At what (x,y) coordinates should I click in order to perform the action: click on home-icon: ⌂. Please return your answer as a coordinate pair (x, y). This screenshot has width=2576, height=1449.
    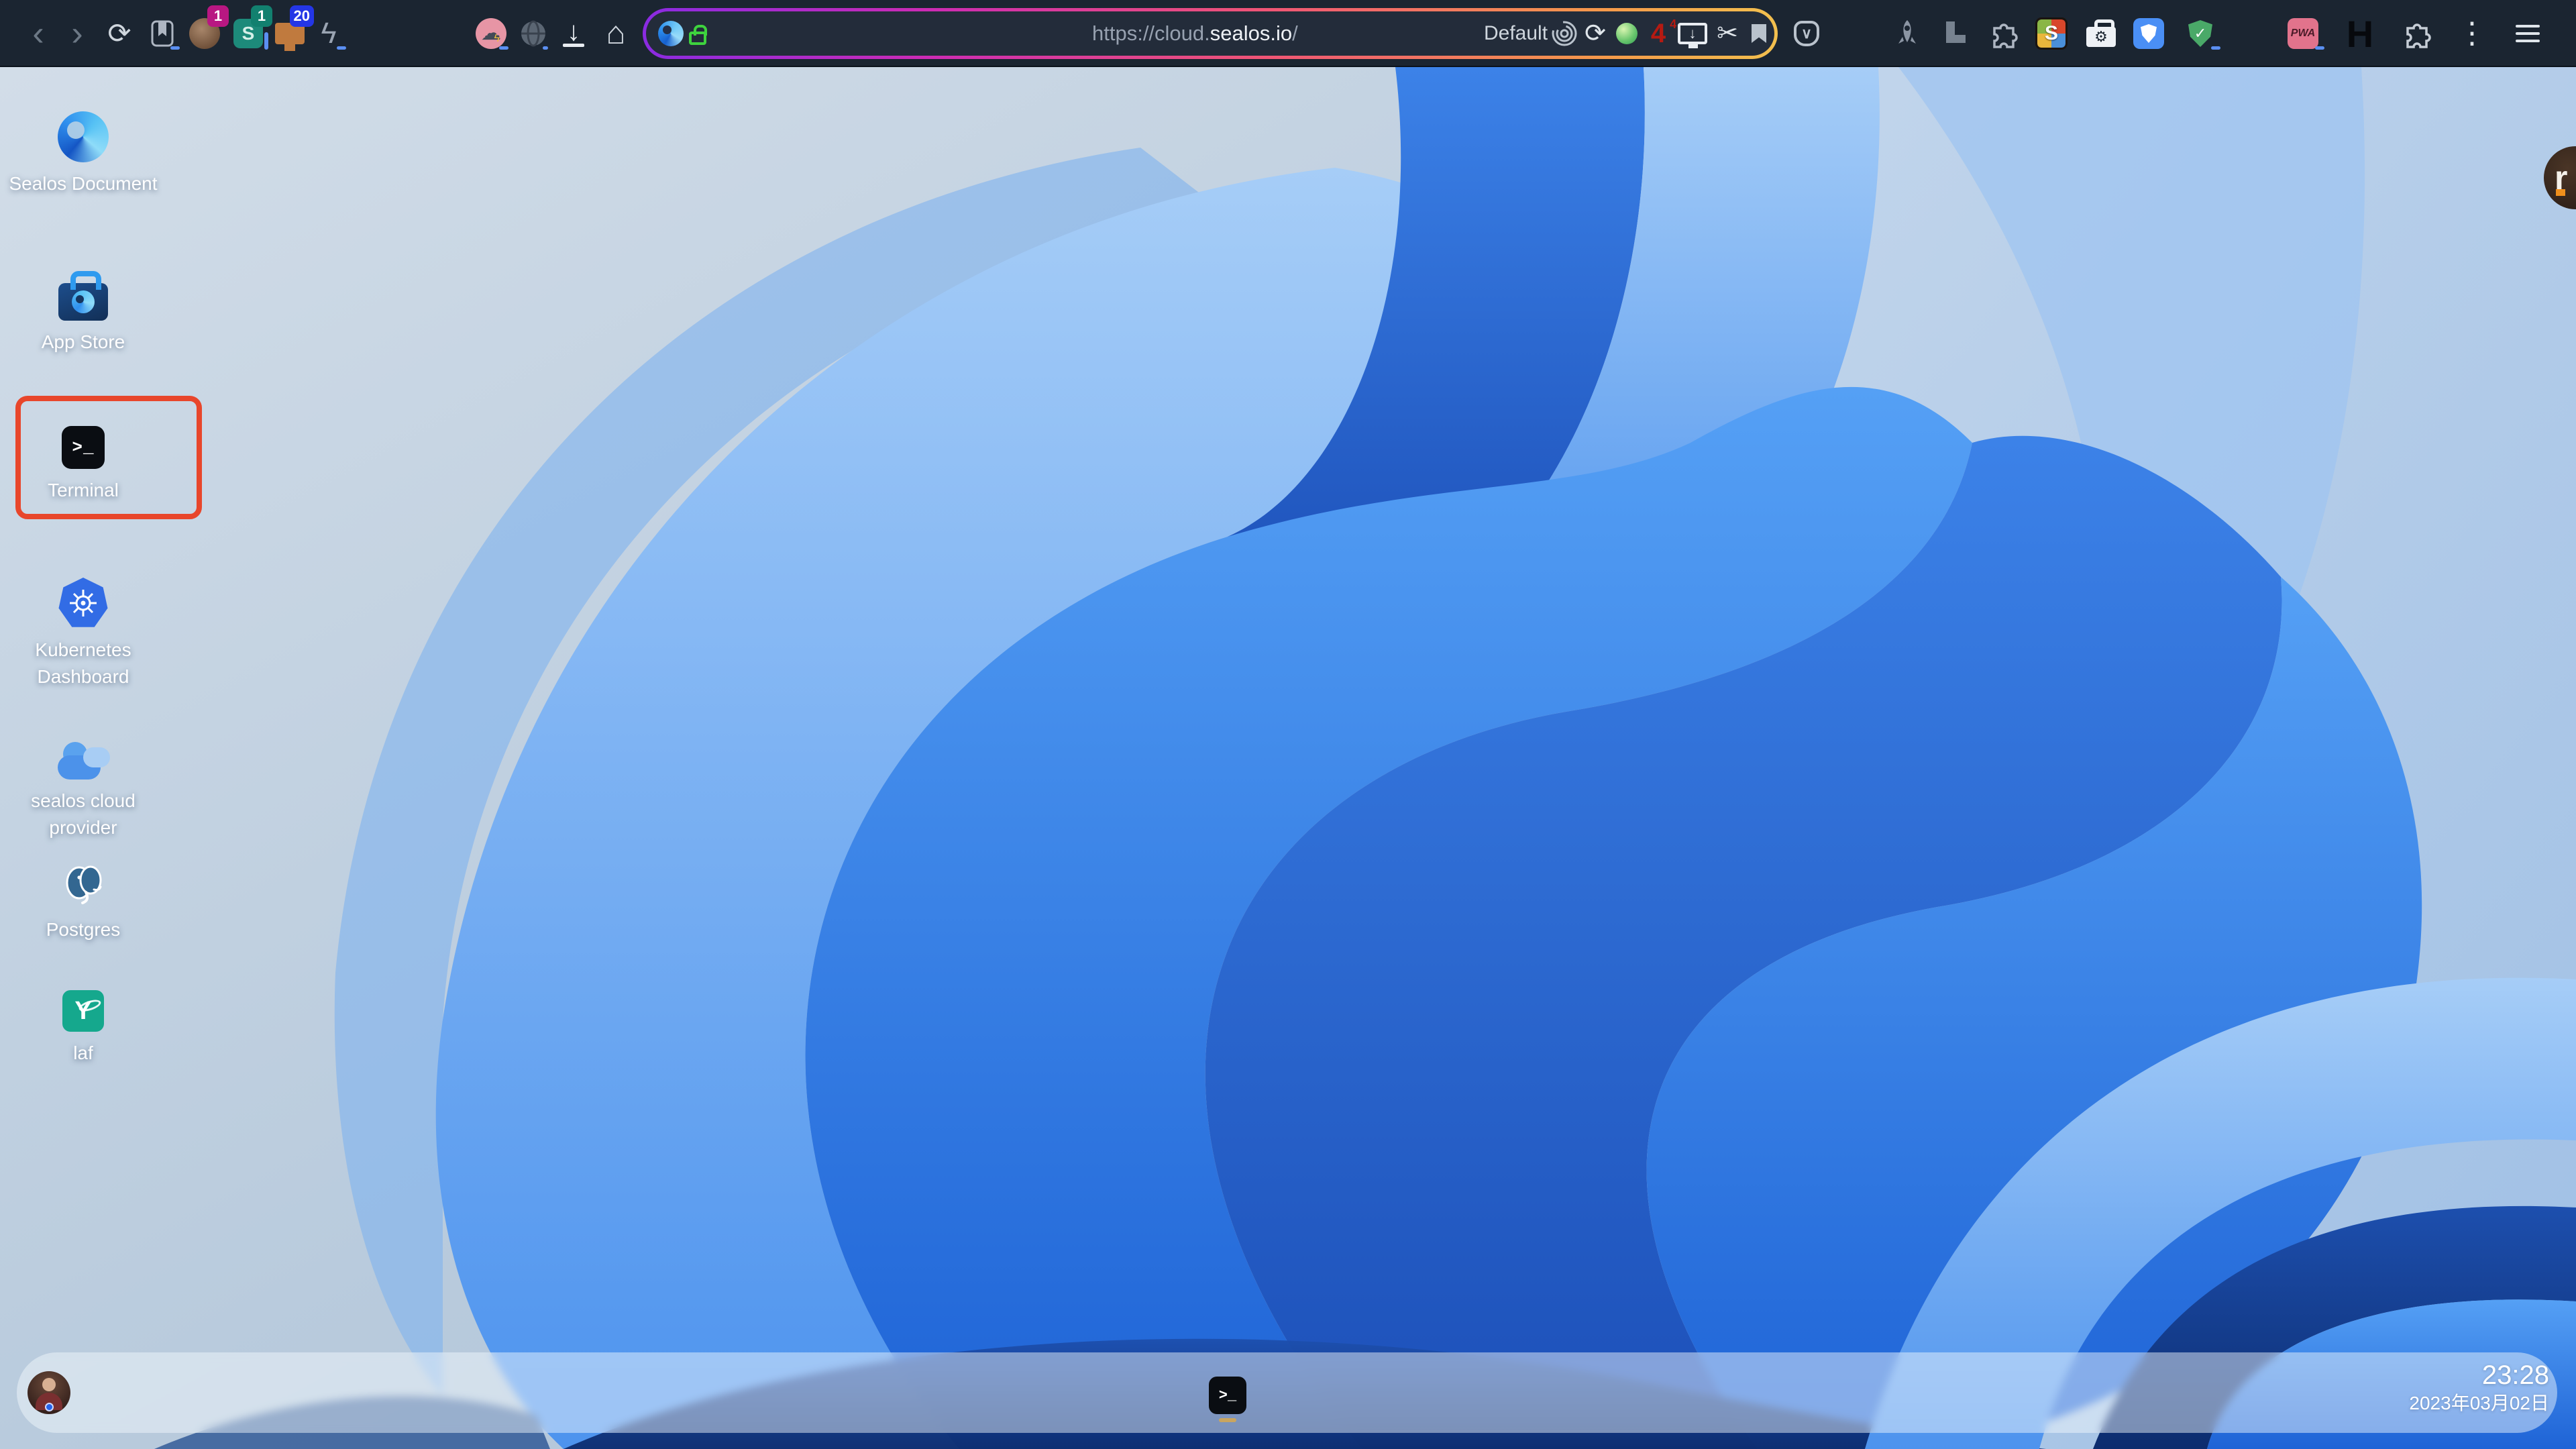
    Looking at the image, I should click on (616, 33).